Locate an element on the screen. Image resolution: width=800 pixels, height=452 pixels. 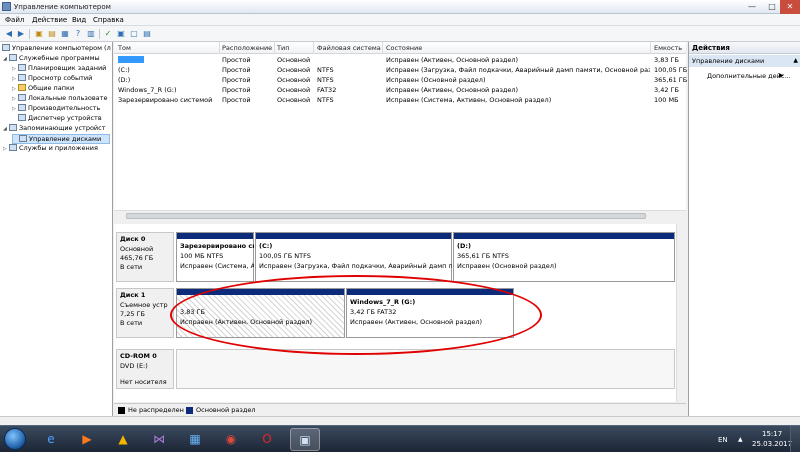
shared-folder-icon is located at coordinates (22, 87).